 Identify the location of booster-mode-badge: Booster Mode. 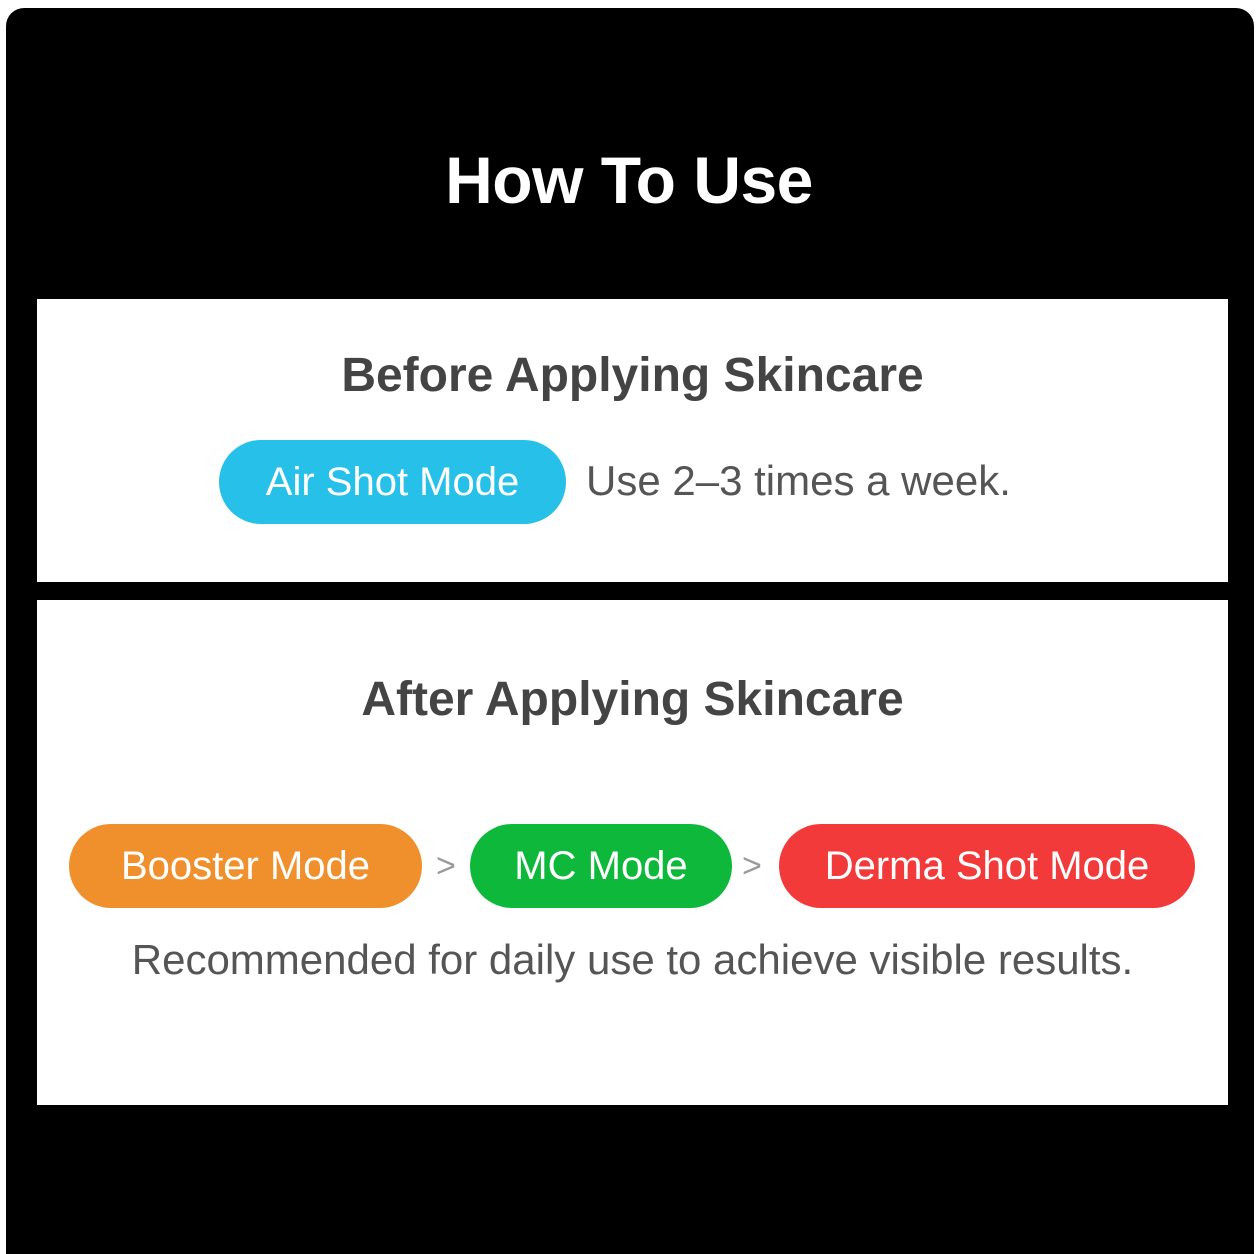
(245, 866).